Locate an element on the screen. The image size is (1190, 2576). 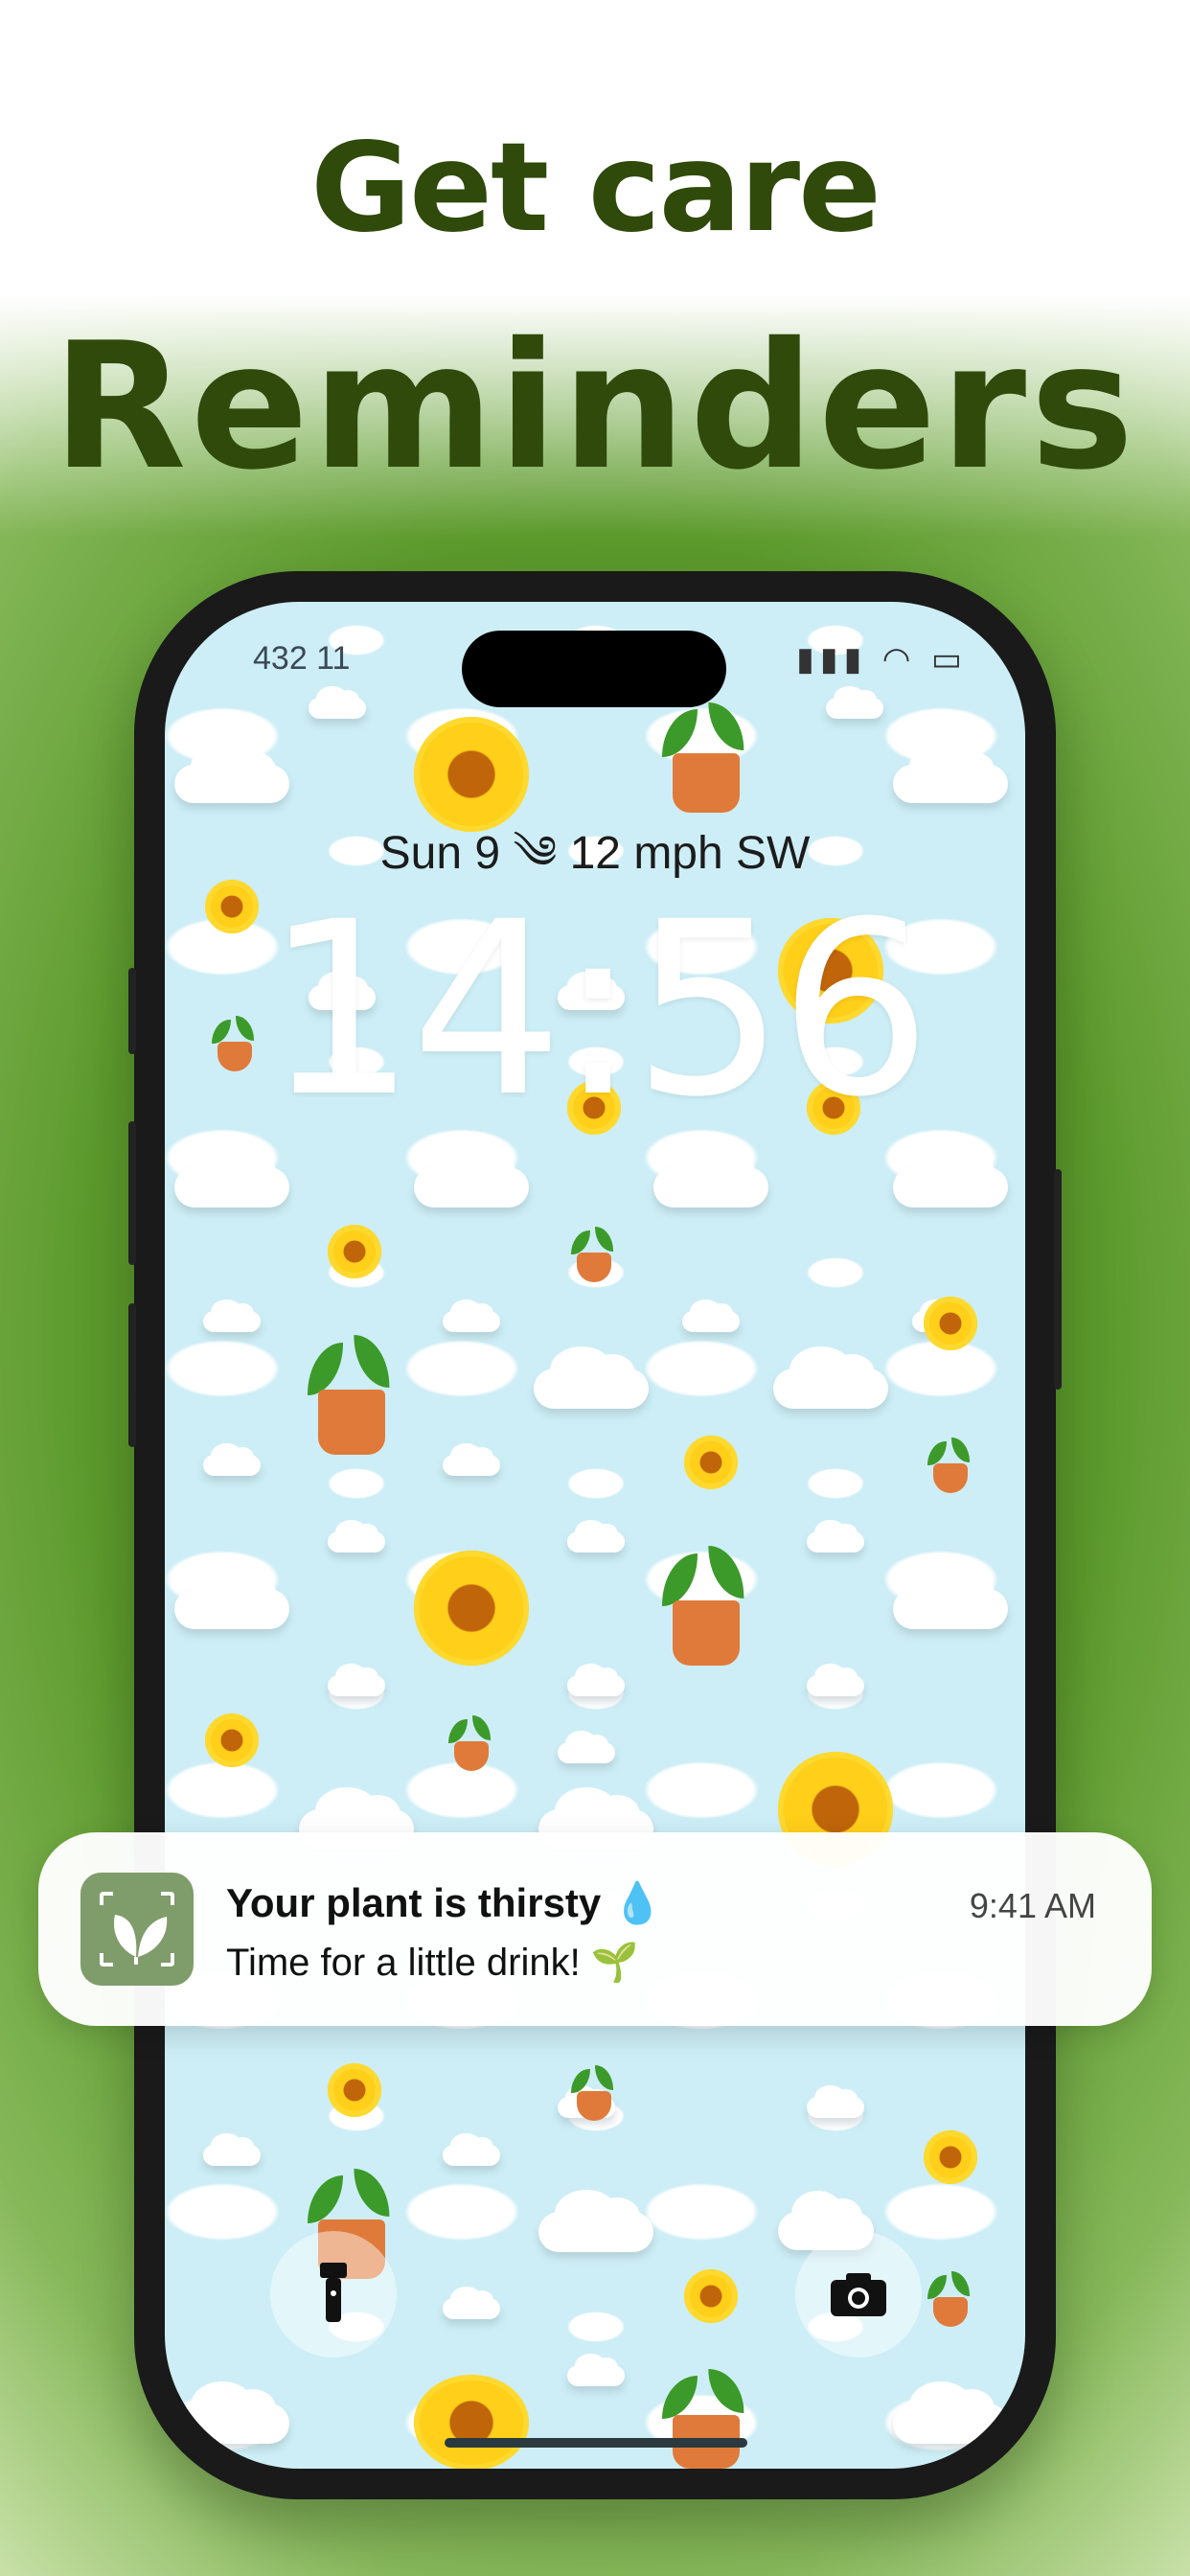
notification-time: 9:41 AM is located at coordinates (1033, 1905).